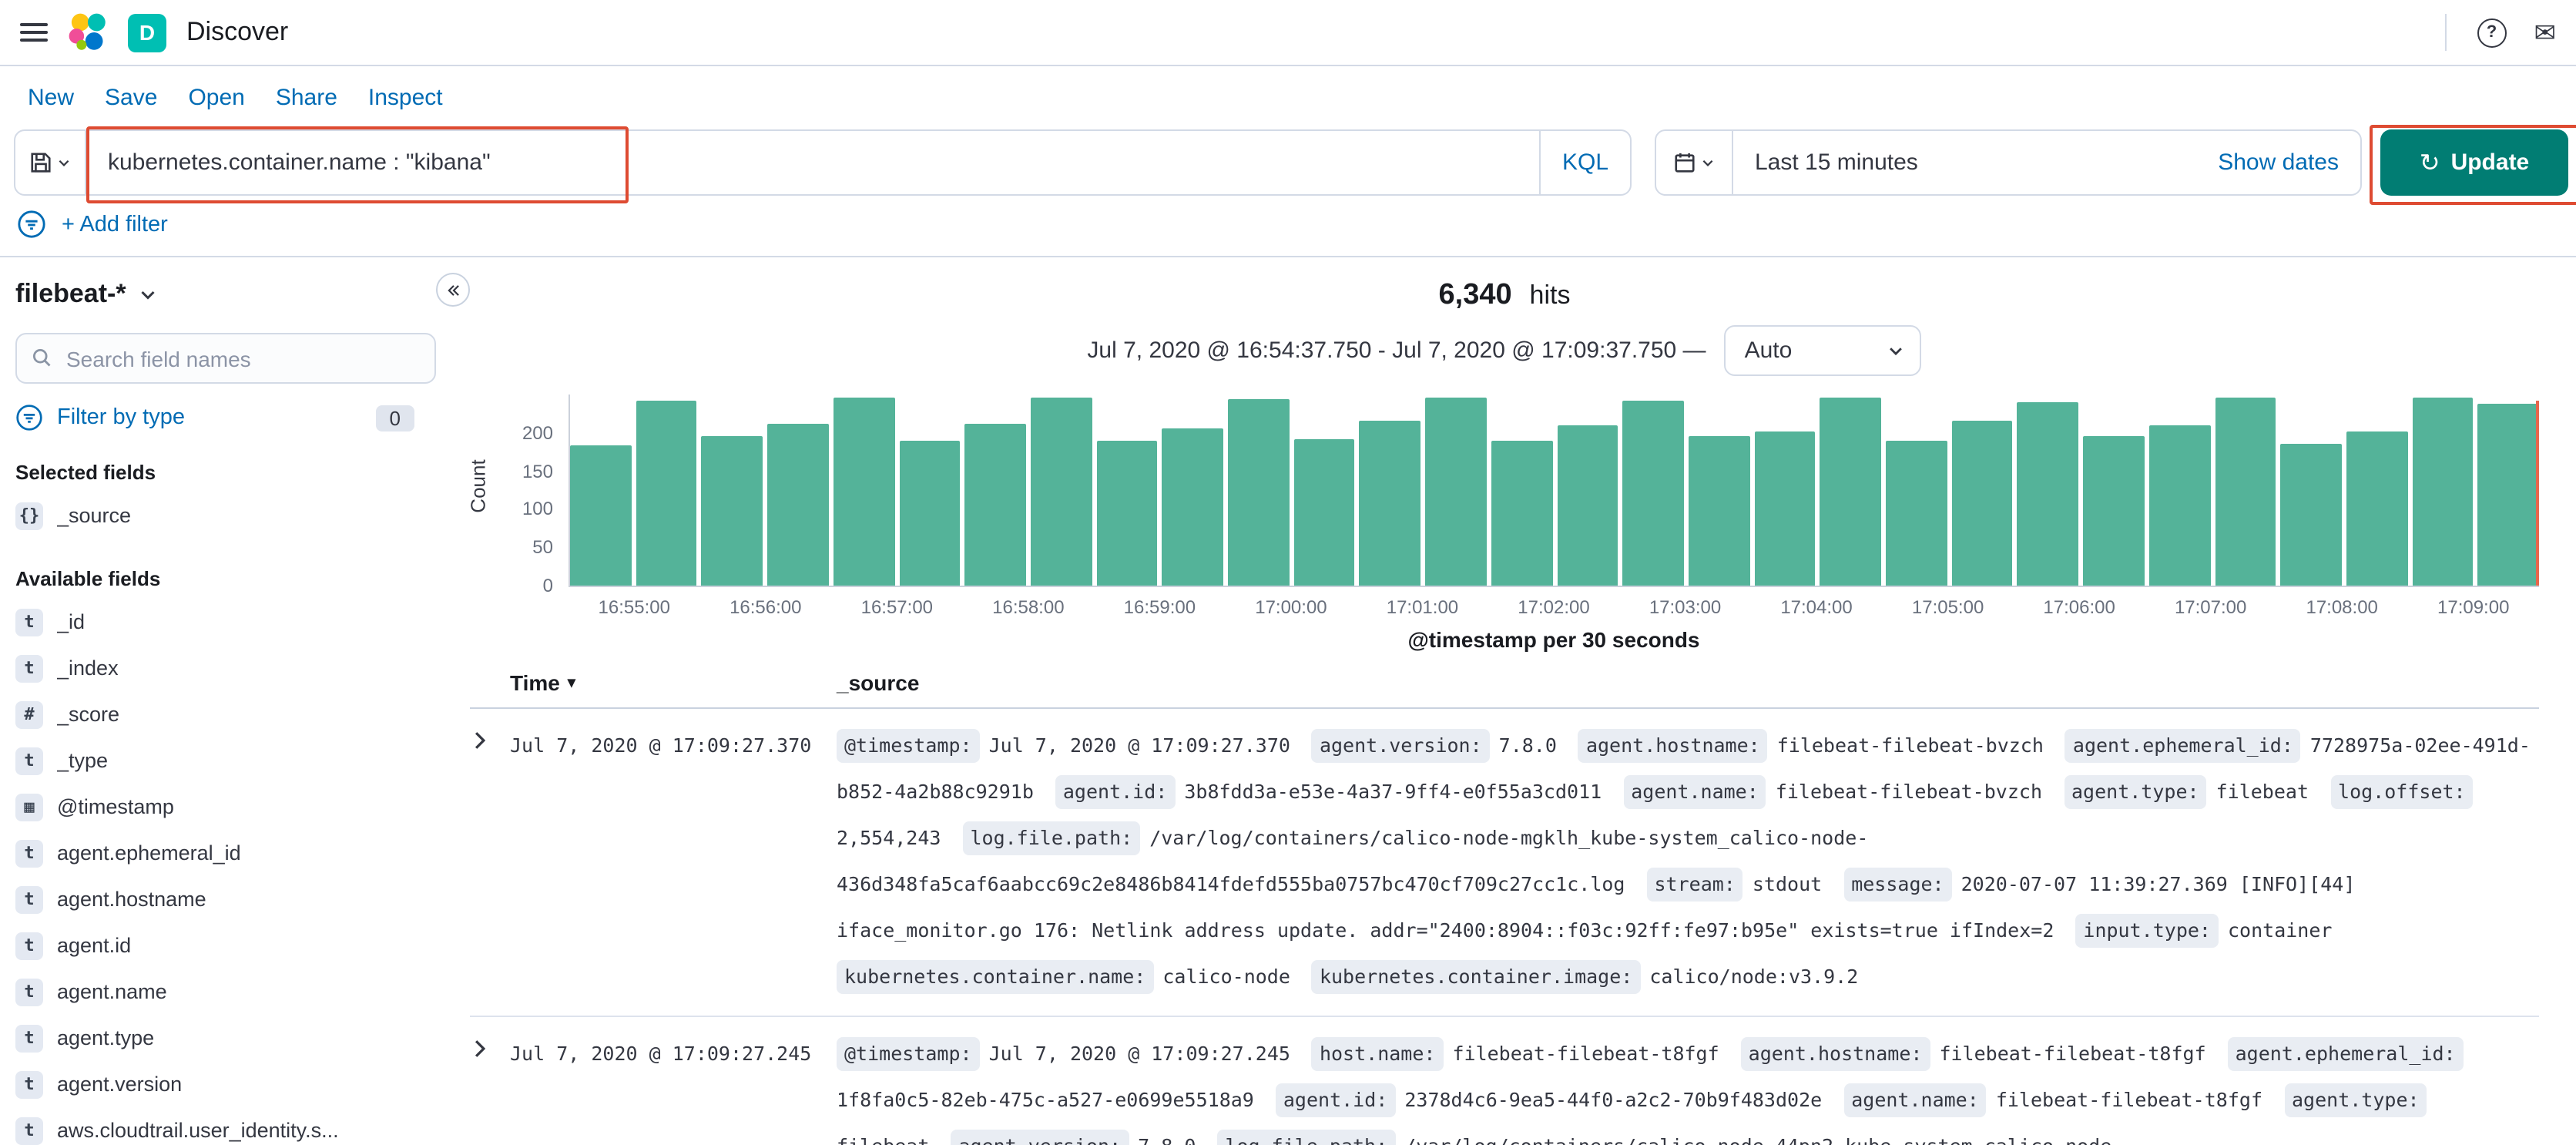 This screenshot has width=2576, height=1145. Describe the element at coordinates (542, 547) in the screenshot. I see `y-tick-label: 50` at that location.